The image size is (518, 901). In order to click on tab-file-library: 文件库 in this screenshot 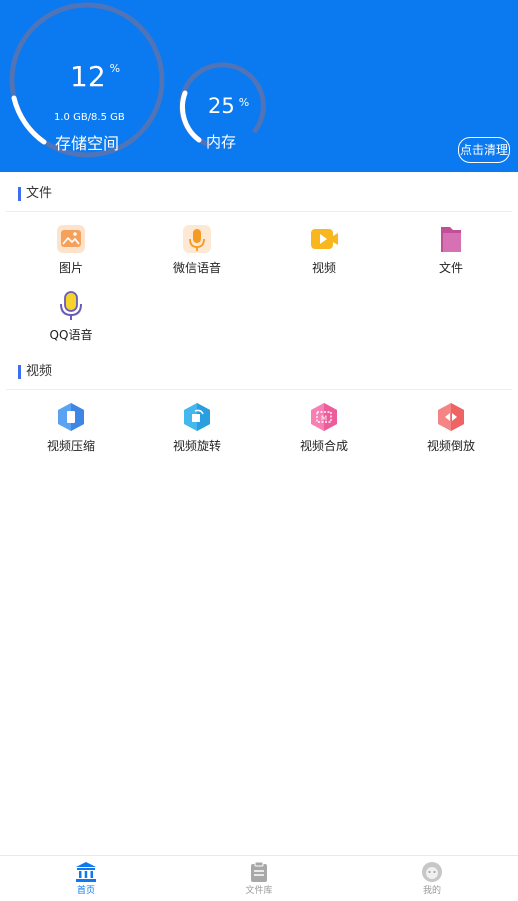, I will do `click(259, 878)`.